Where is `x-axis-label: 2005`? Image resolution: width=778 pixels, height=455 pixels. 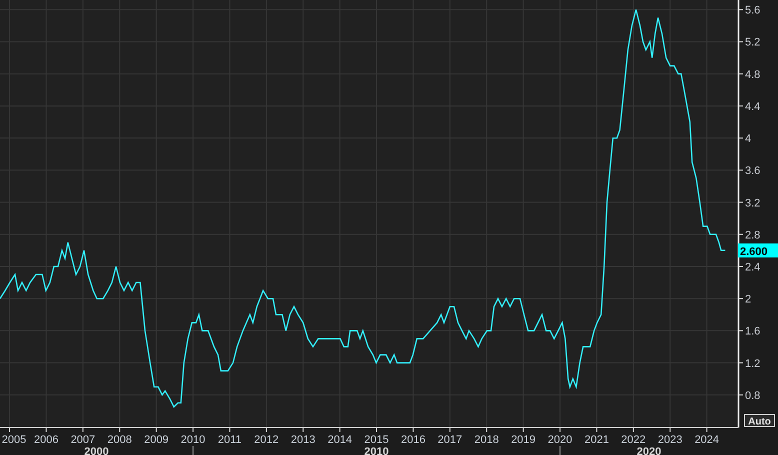 x-axis-label: 2005 is located at coordinates (14, 440).